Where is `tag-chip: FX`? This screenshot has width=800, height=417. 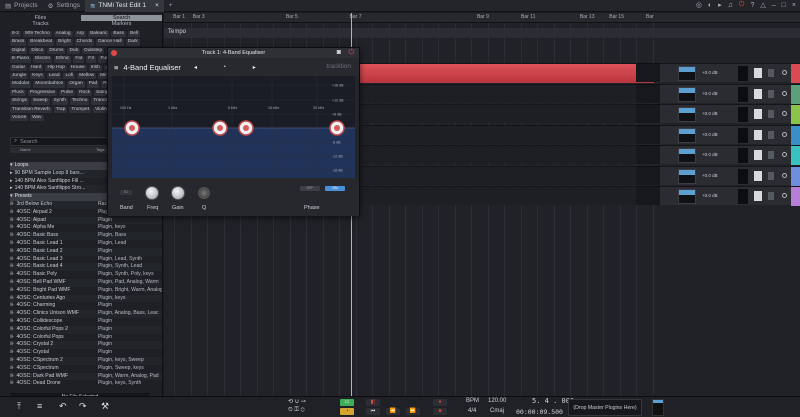 tag-chip: FX is located at coordinates (91, 59).